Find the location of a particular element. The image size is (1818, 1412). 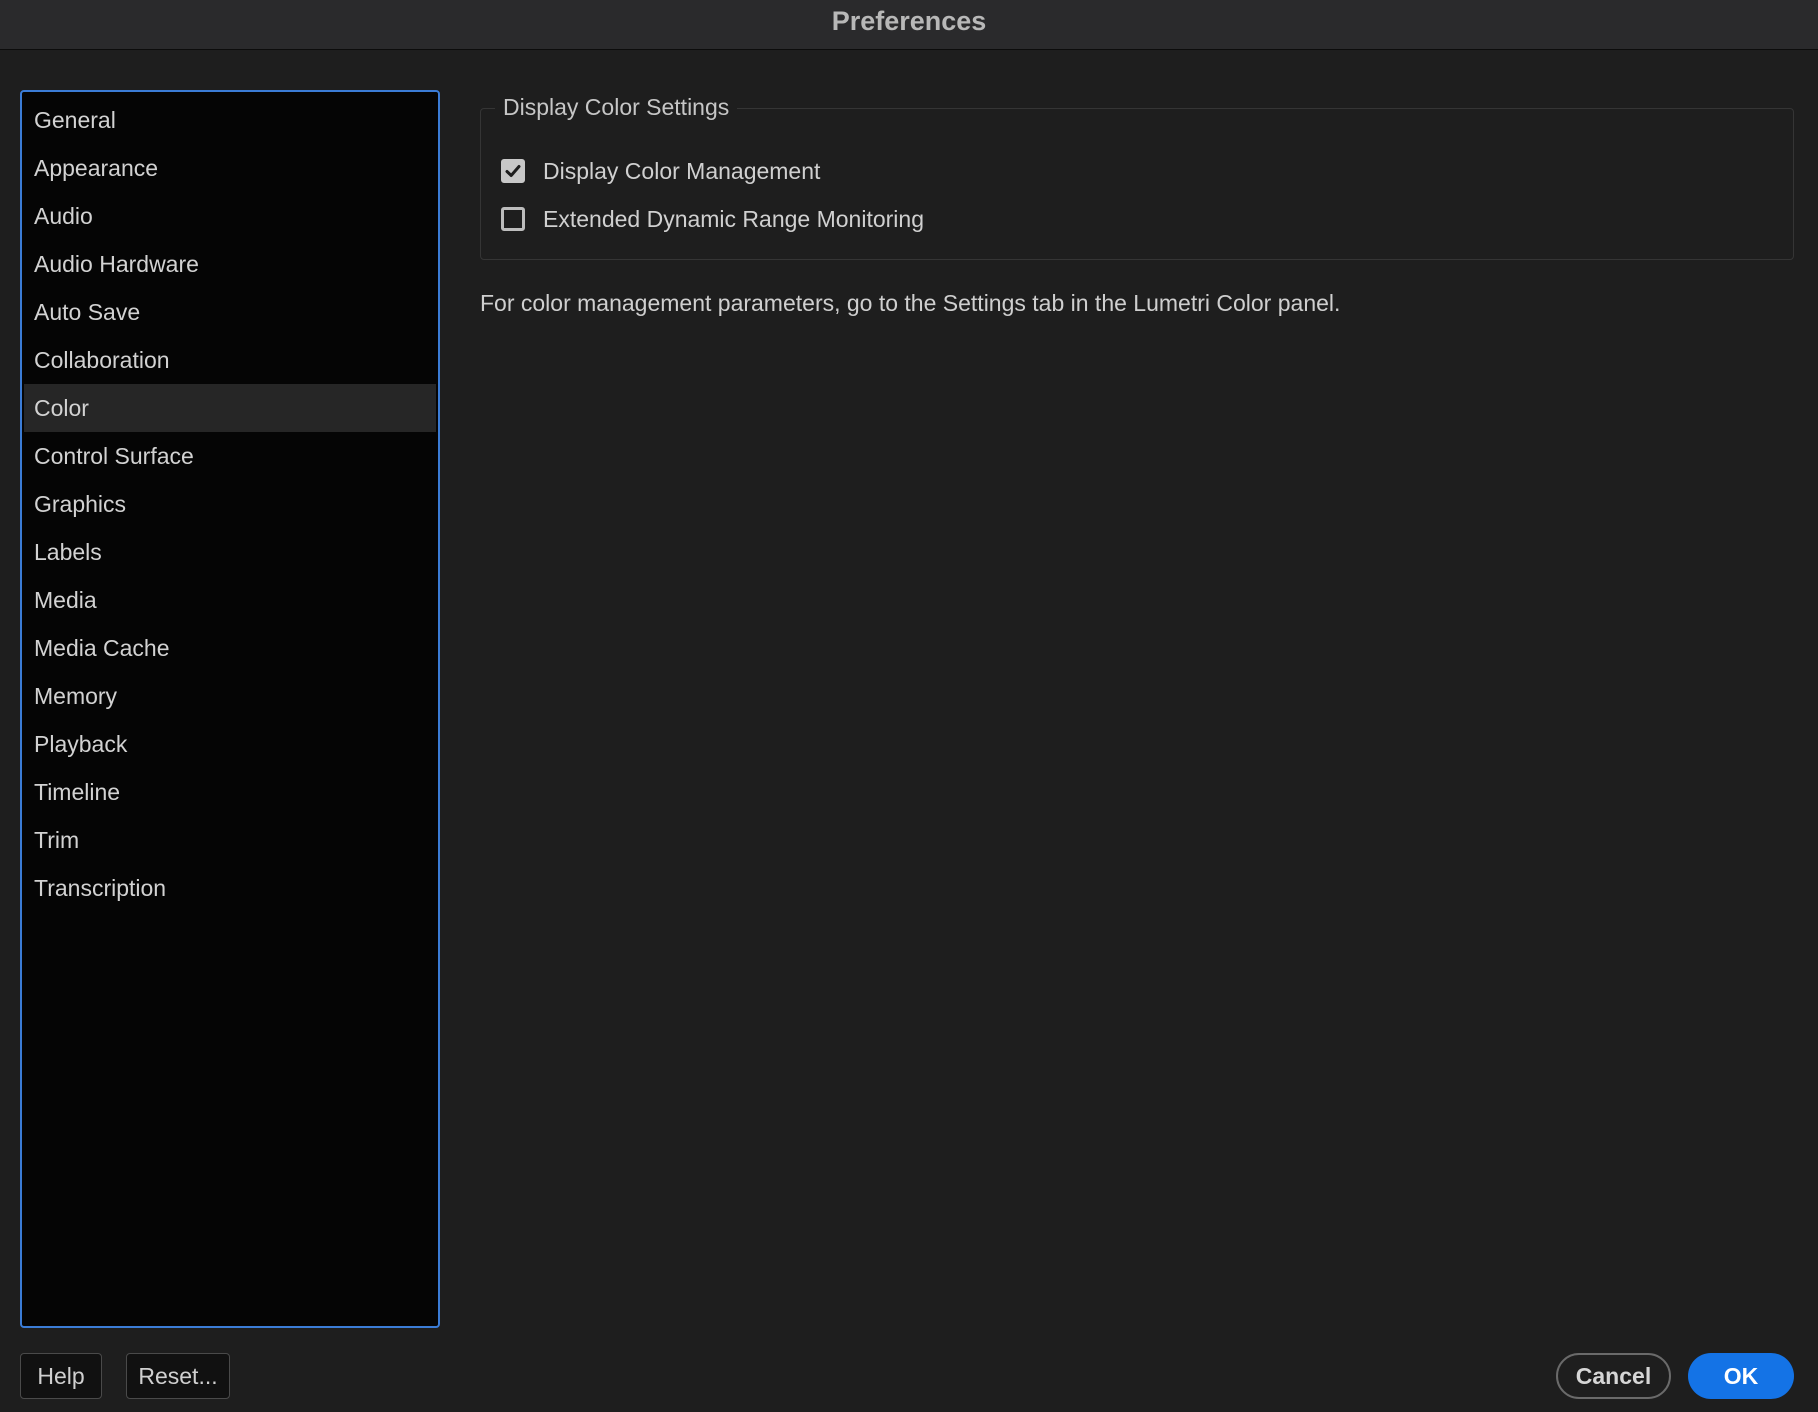

display-color-management-label: Display Color Management is located at coordinates (681, 171).